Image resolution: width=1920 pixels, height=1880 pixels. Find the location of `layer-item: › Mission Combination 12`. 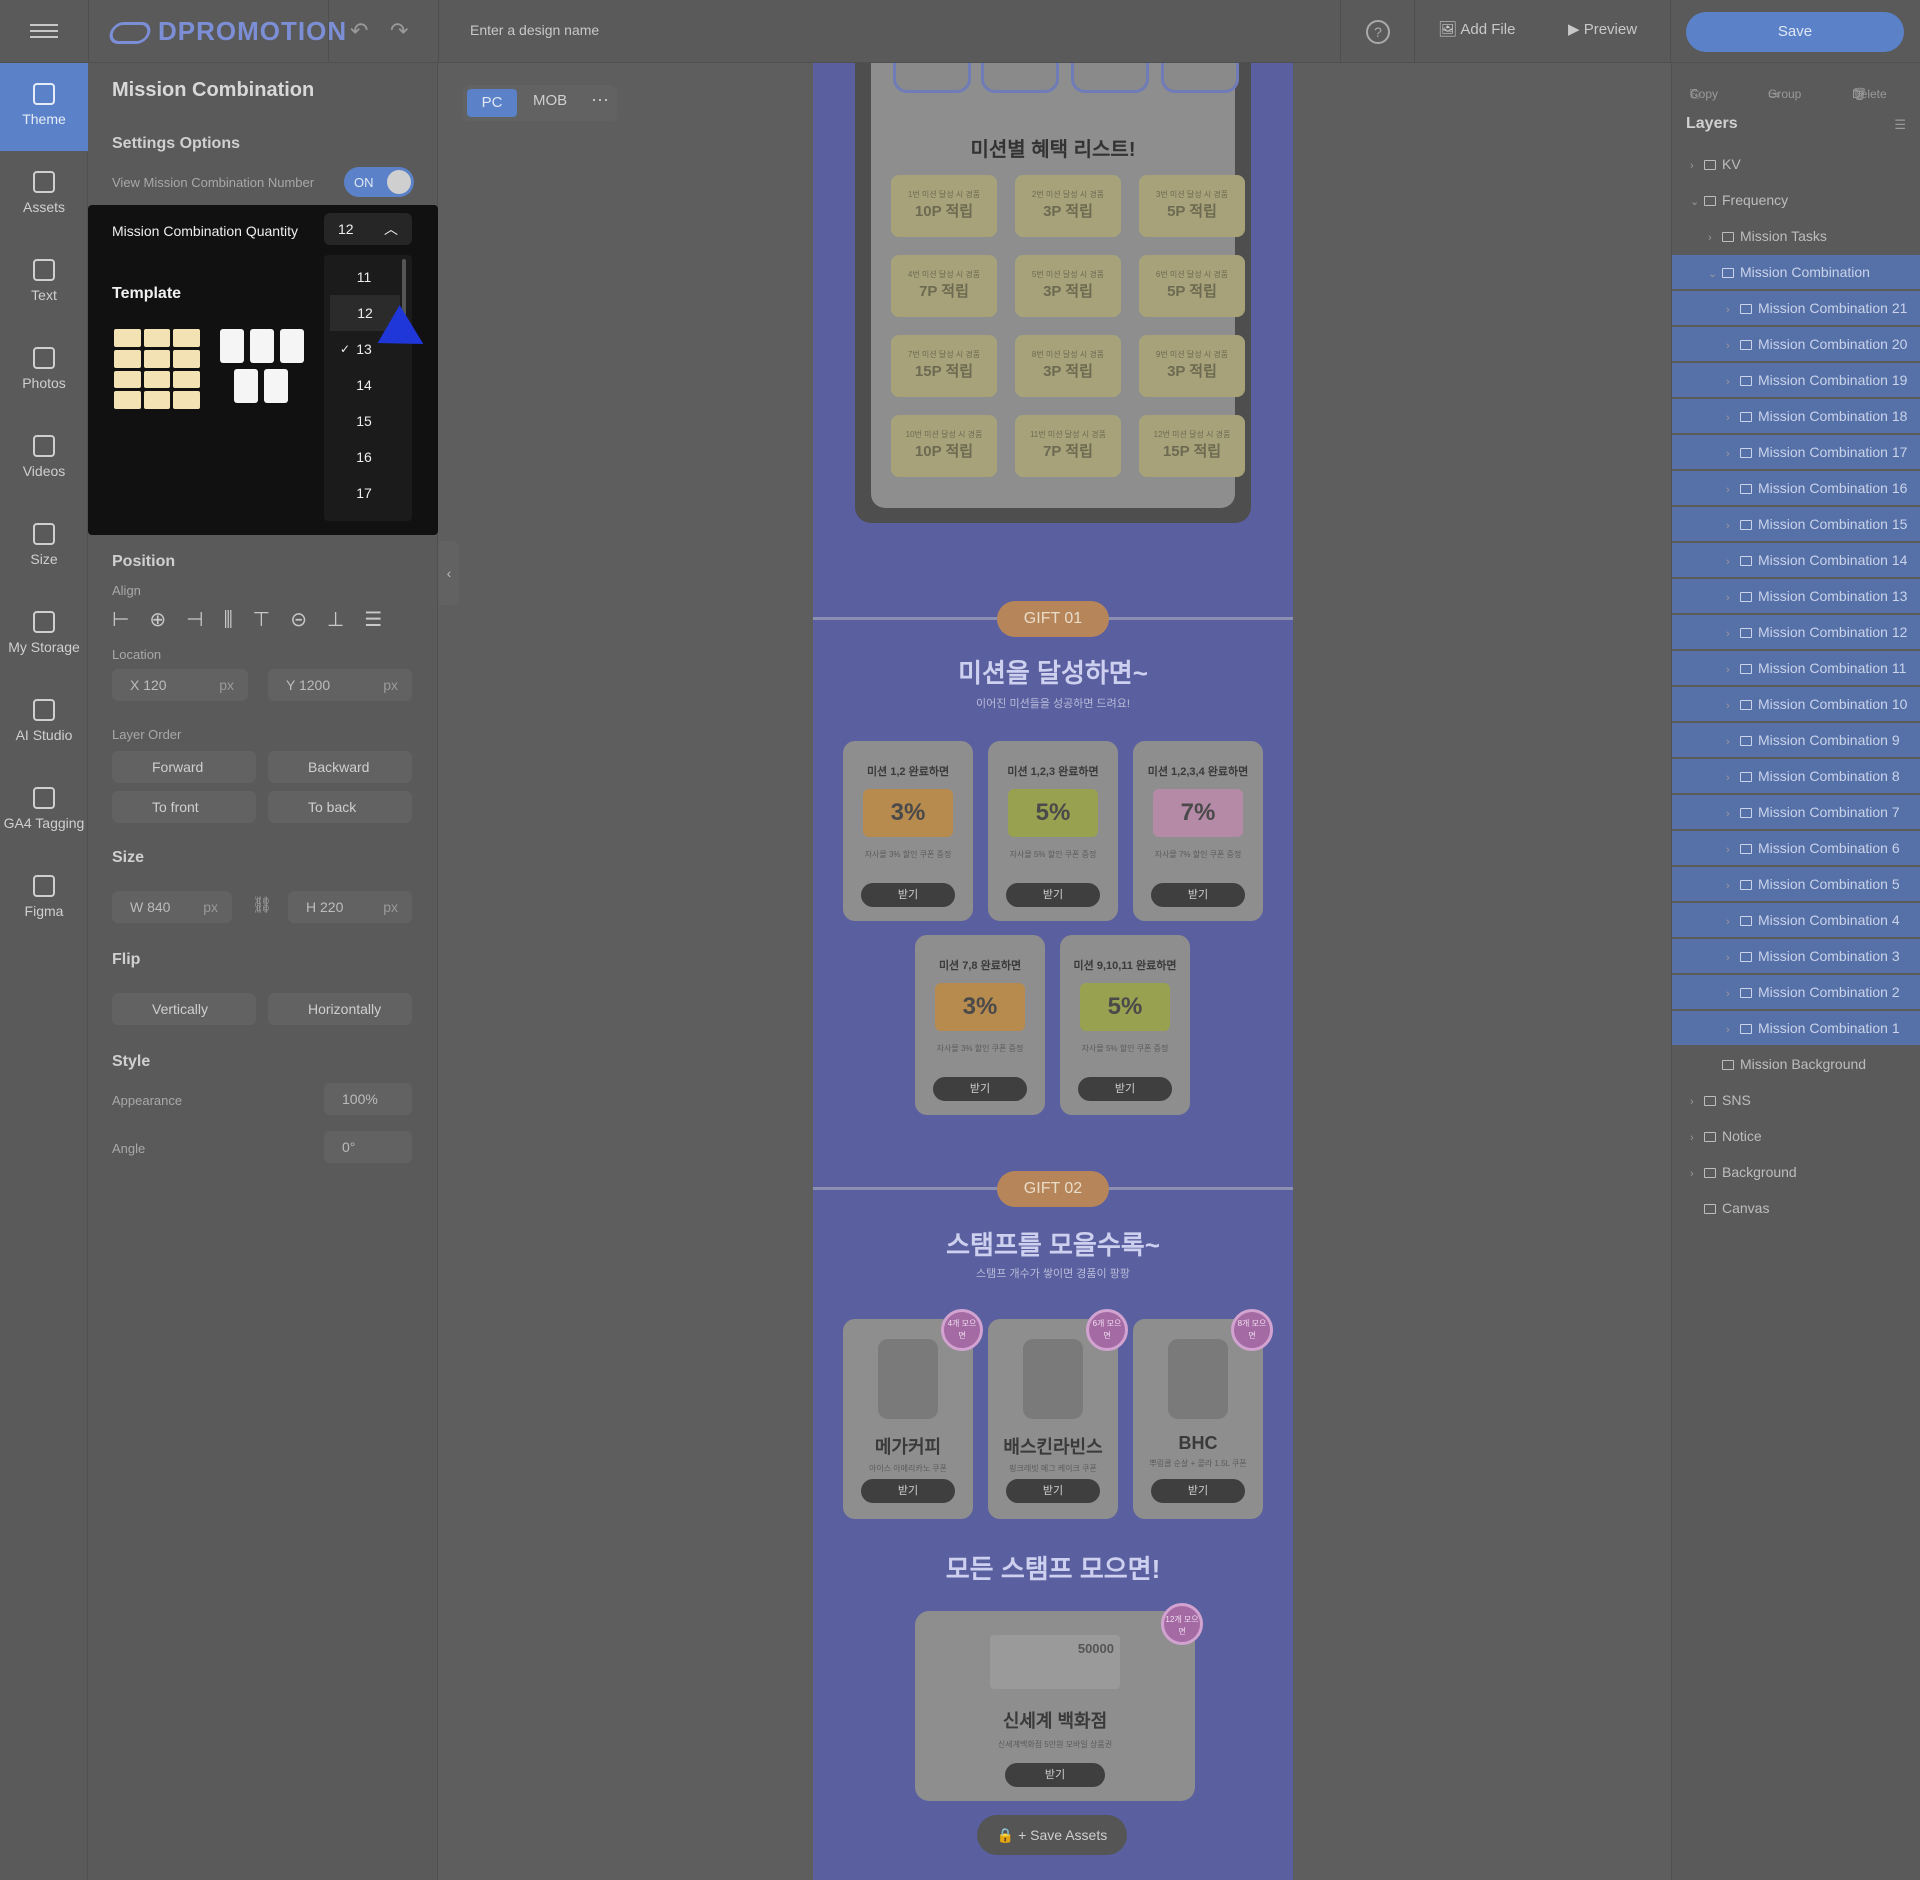

layer-item: › Mission Combination 12 is located at coordinates (1796, 632).